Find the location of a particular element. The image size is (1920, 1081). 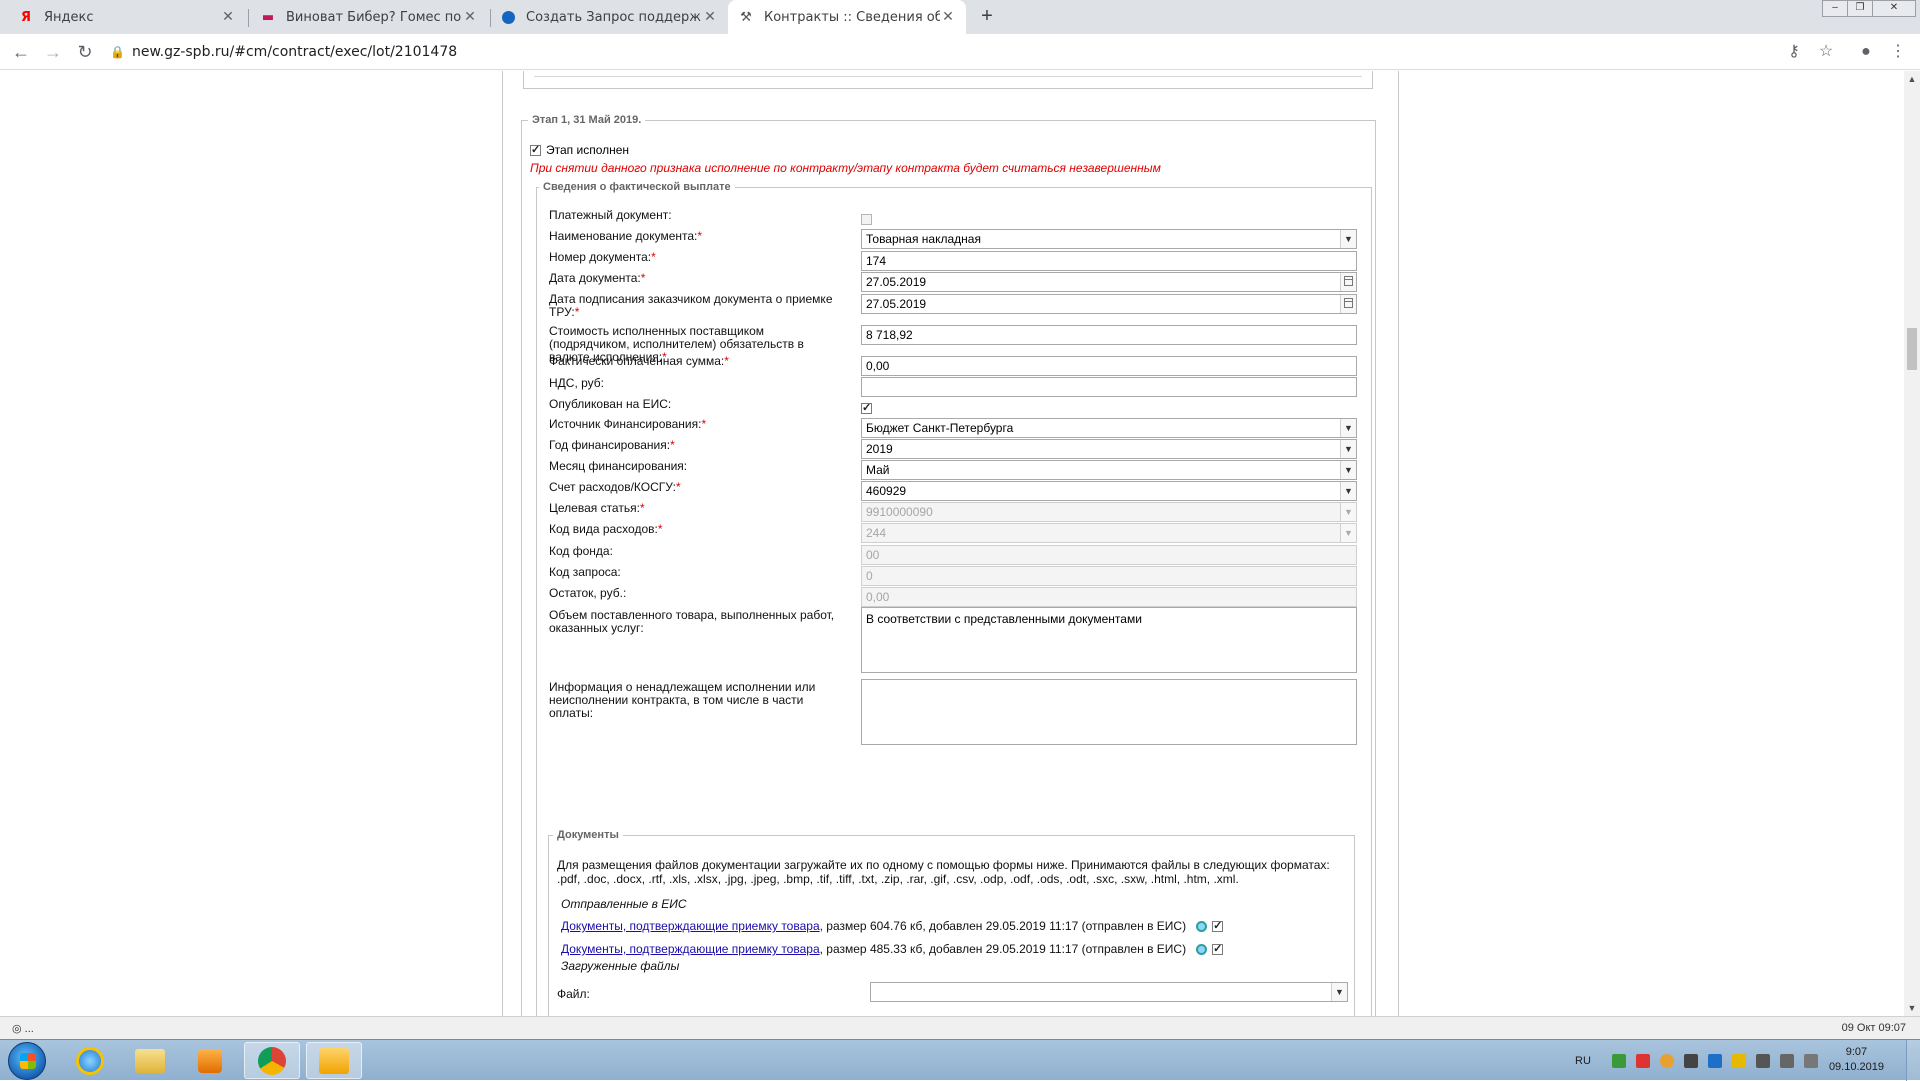

kosgu-select: 460929 ▼ is located at coordinates (1109, 491).